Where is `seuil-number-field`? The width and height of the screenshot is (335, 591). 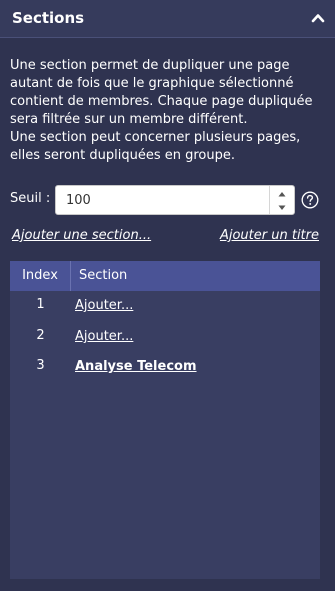
seuil-number-field is located at coordinates (175, 200).